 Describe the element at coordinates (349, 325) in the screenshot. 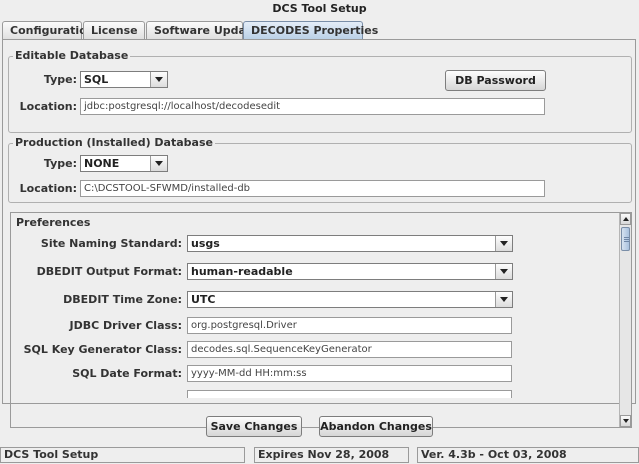

I see `jdbc-driver-class-field: org.postgresql.Driver` at that location.